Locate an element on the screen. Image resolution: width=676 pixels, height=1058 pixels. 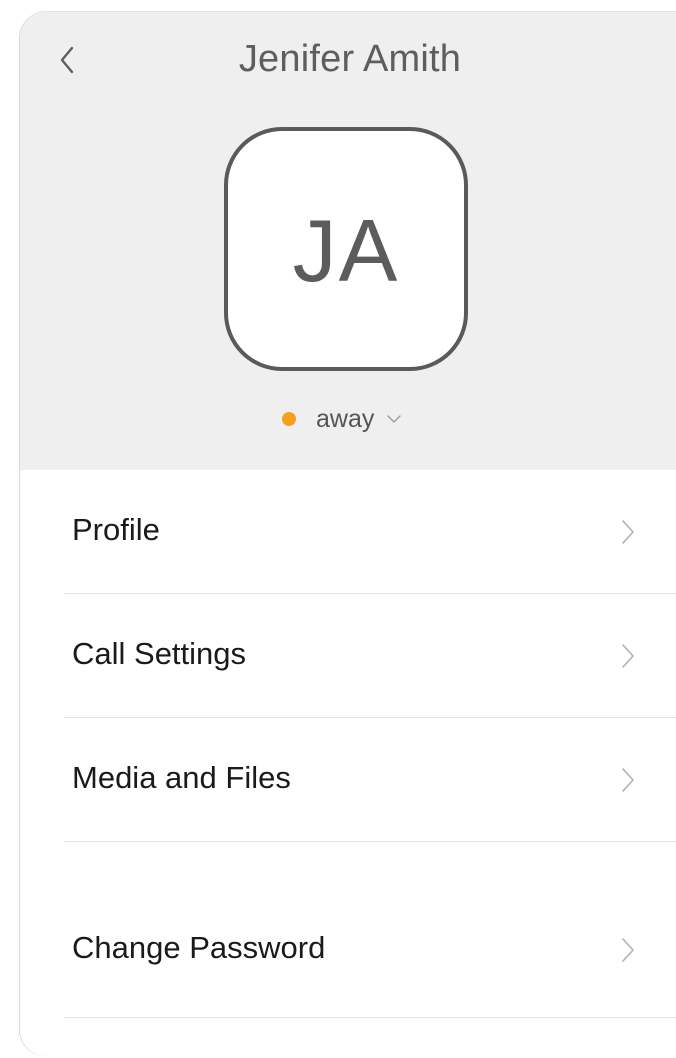
menu-item-label: Media and Files is located at coordinates (181, 777).